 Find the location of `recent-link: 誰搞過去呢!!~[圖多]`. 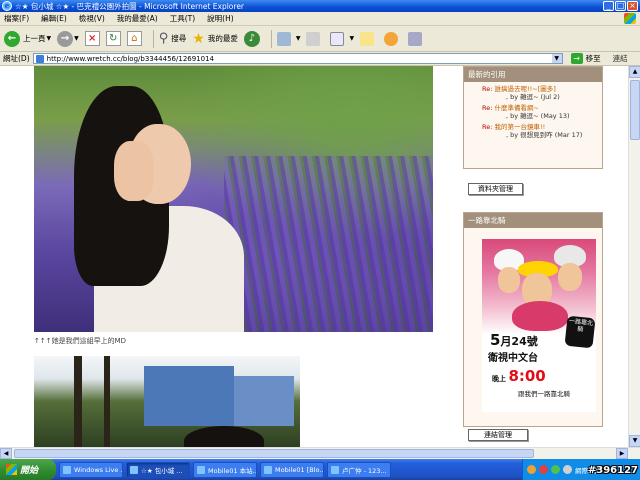

recent-link: 誰搞過去呢!!~[圖多] is located at coordinates (525, 89).